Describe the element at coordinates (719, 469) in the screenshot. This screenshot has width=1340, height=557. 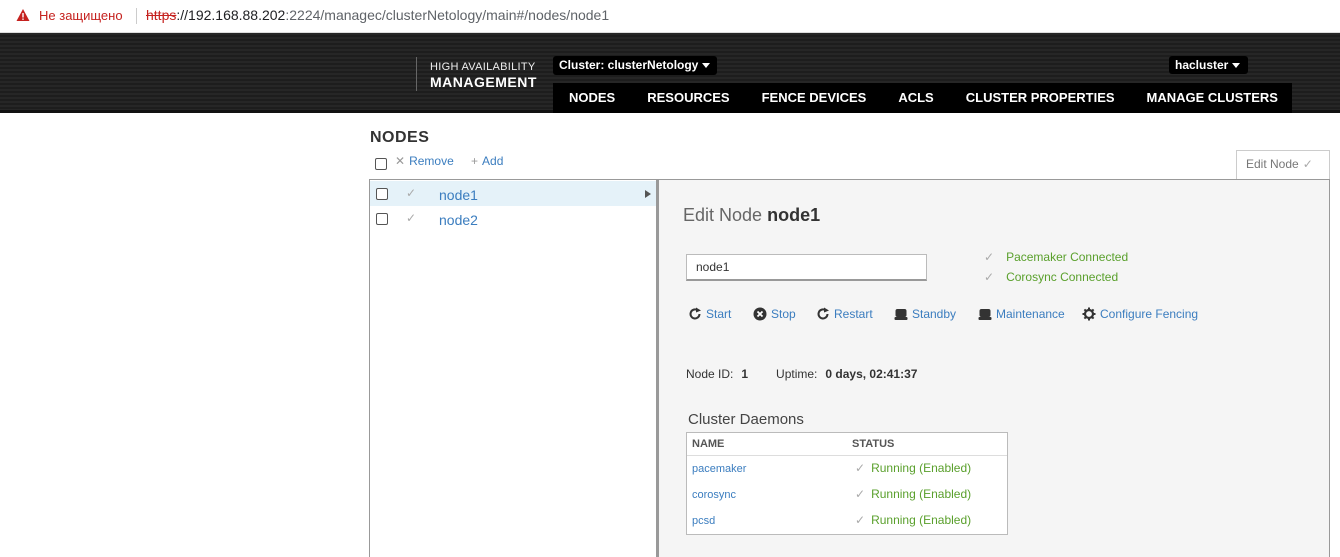
I see `daemon-name: pacemaker` at that location.